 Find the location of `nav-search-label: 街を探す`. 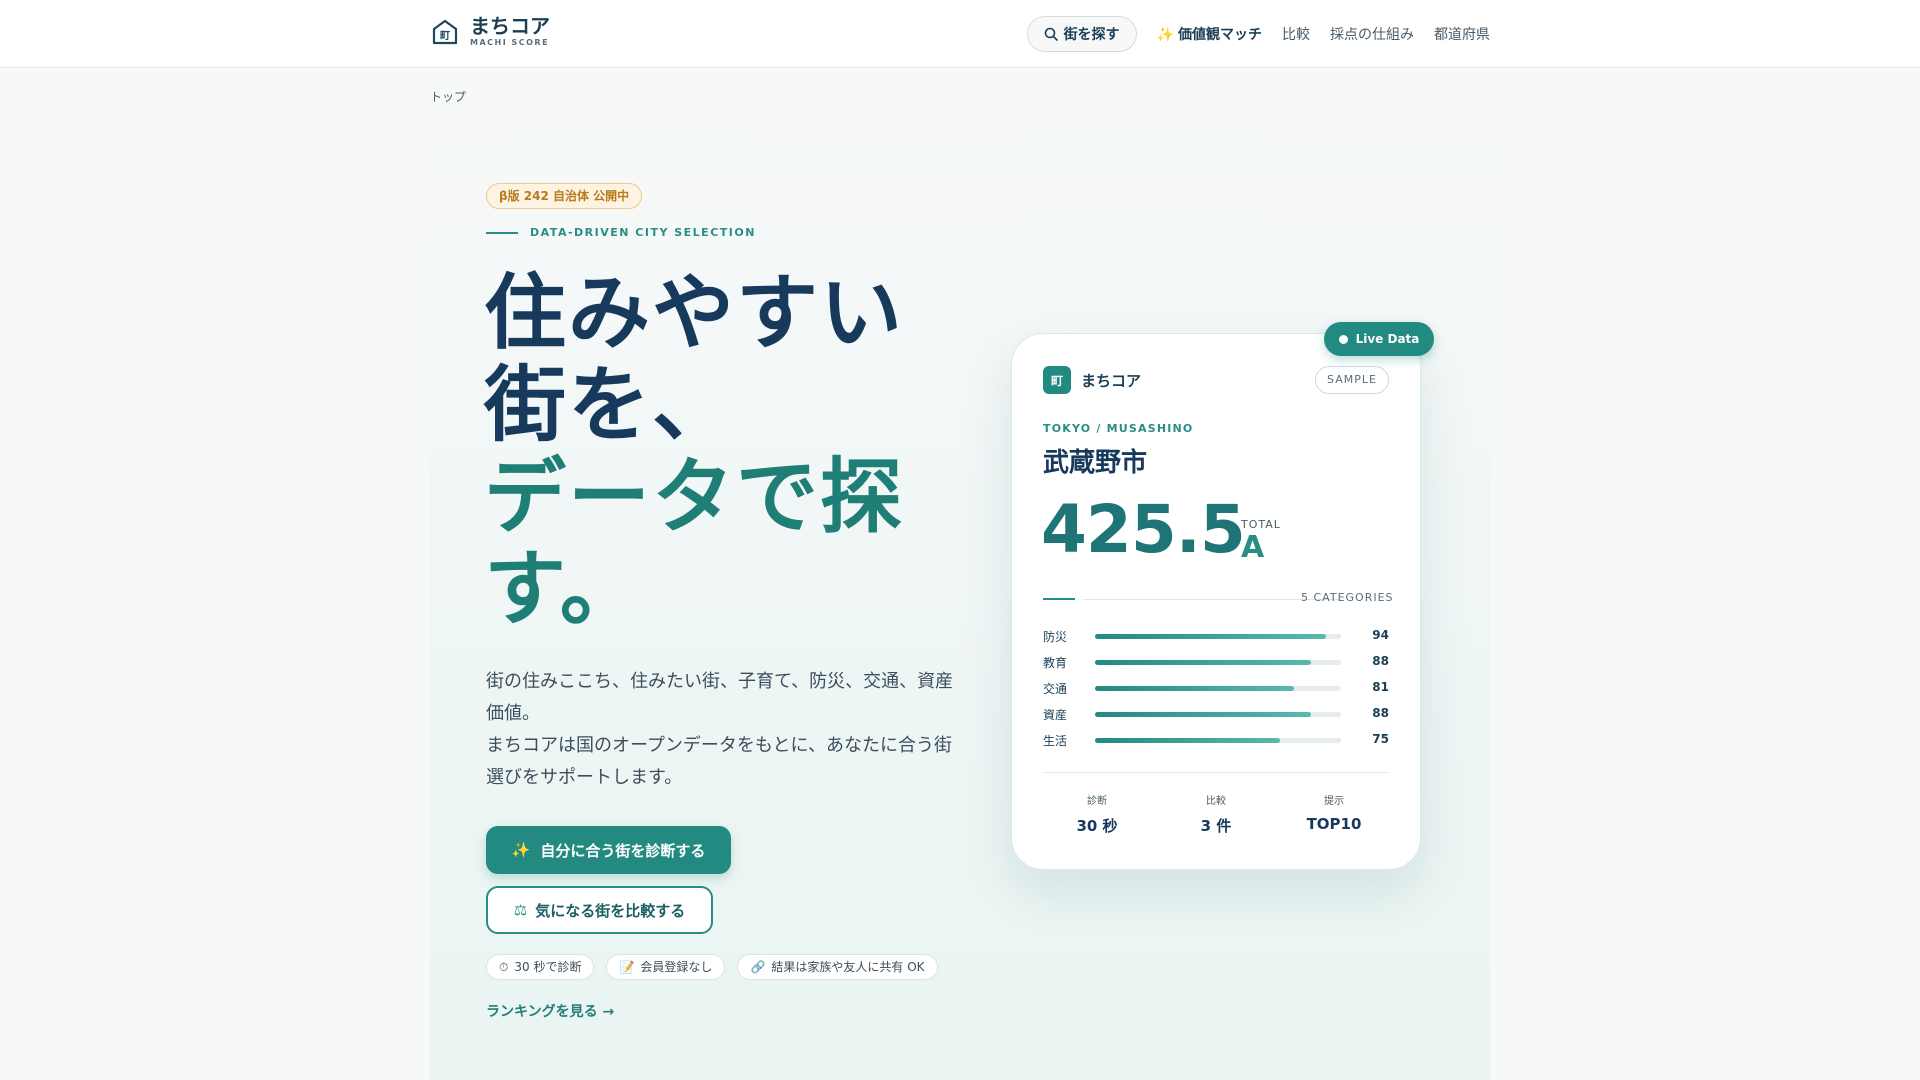

nav-search-label: 街を探す is located at coordinates (1091, 35).